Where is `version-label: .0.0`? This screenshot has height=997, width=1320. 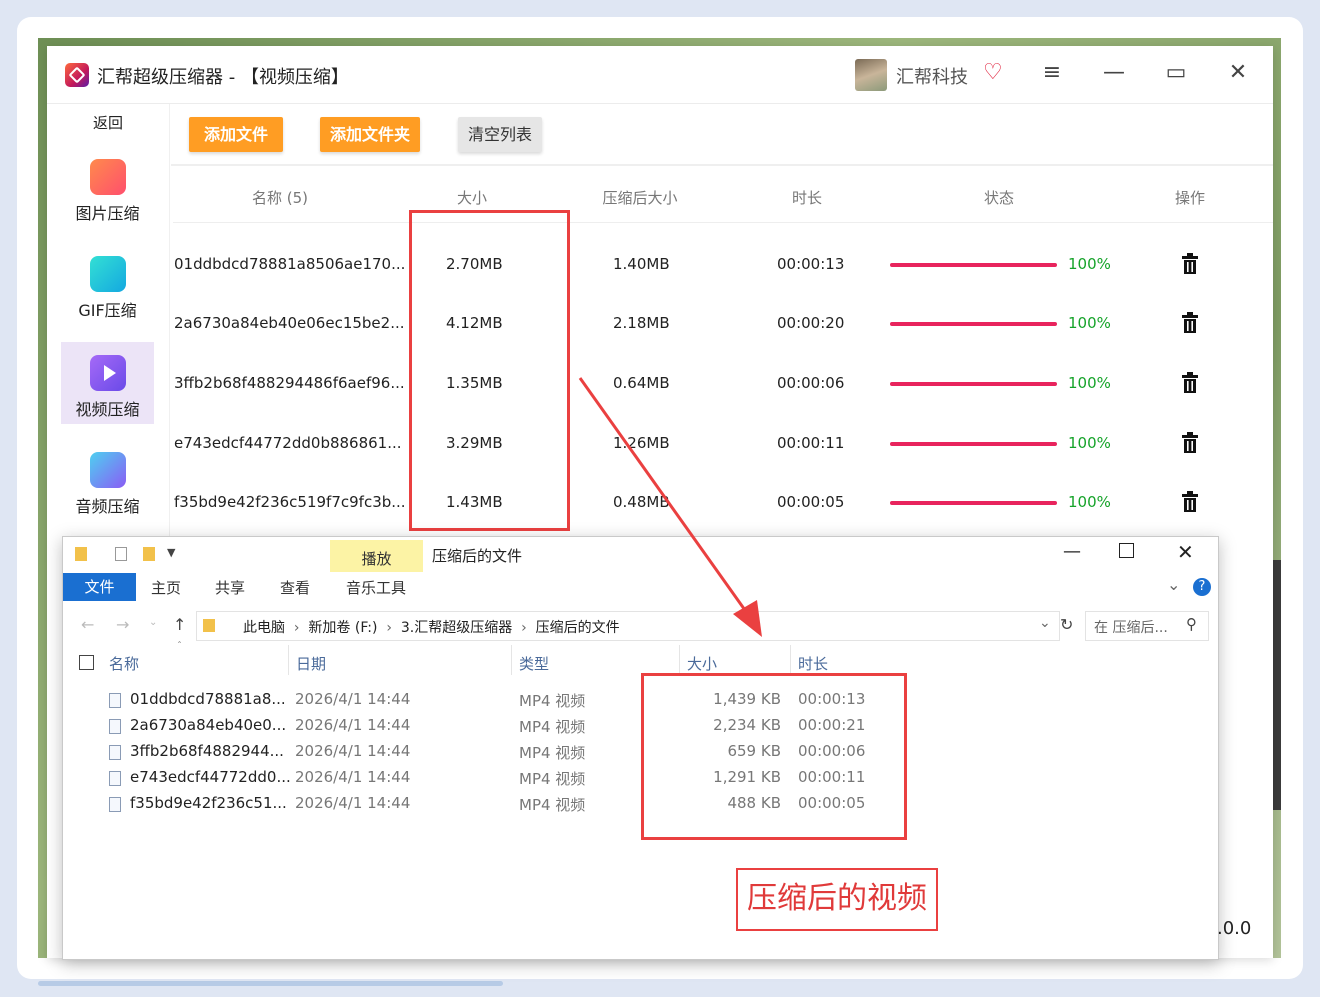 version-label: .0.0 is located at coordinates (1234, 928).